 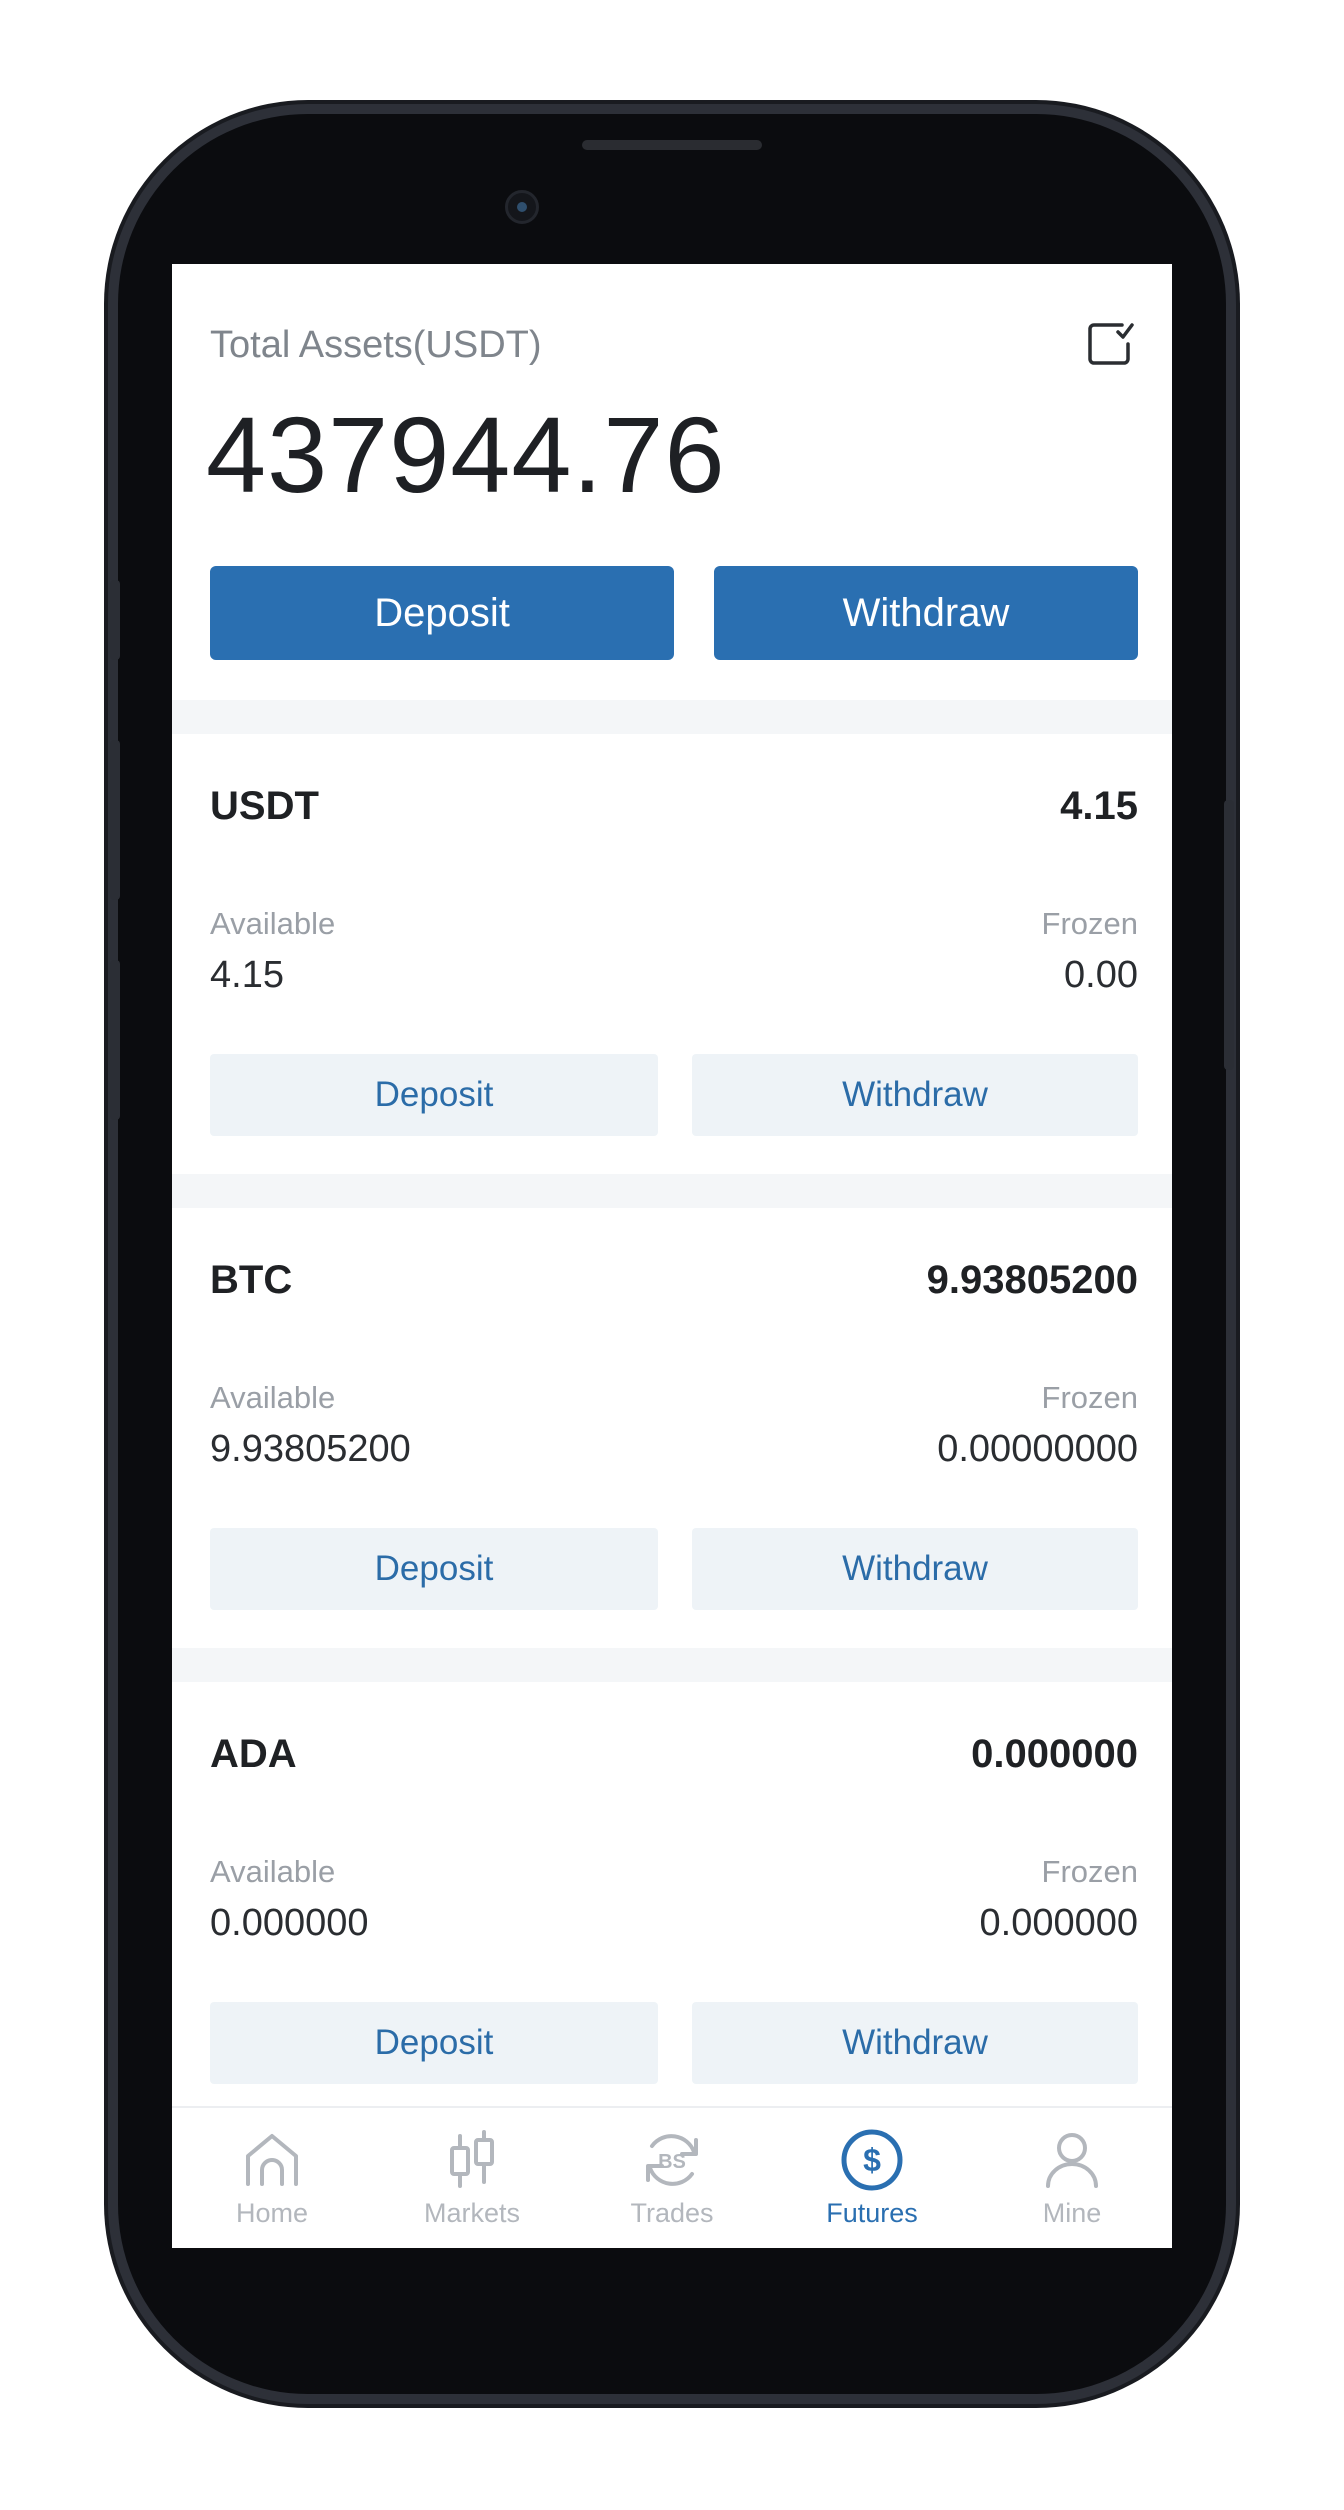 I want to click on total-assets-value: 437944.76, so click(x=466, y=454).